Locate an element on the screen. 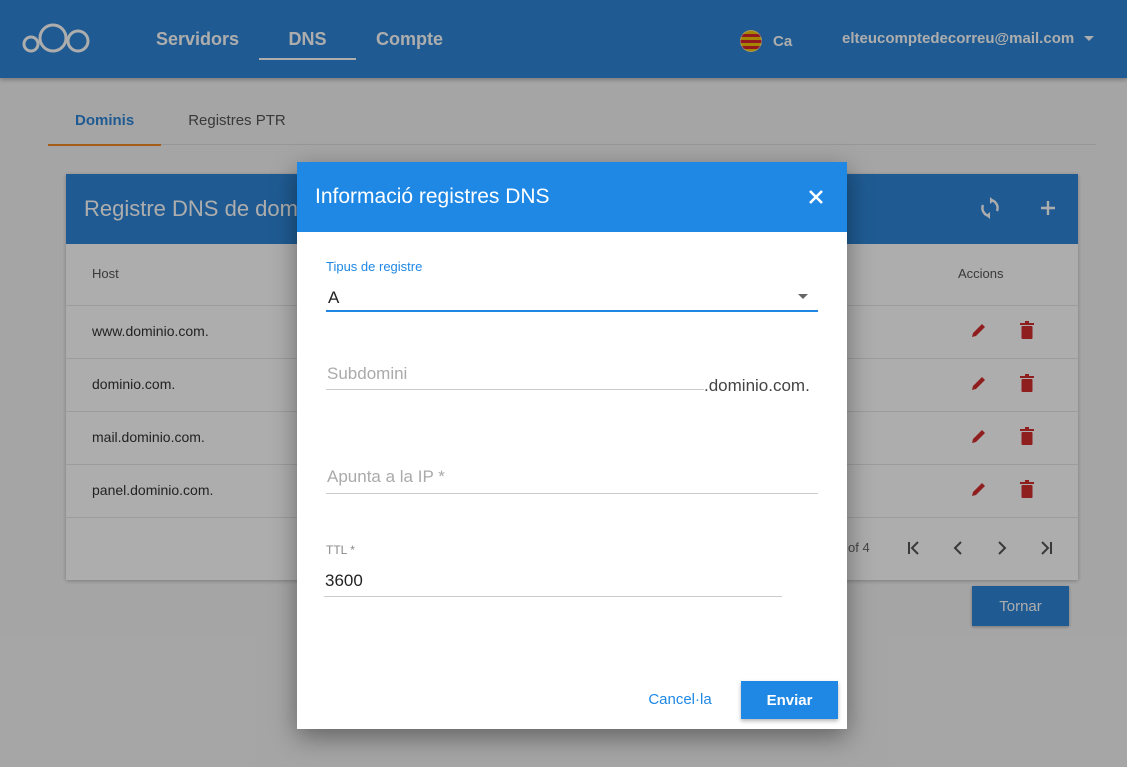 Image resolution: width=1127 pixels, height=767 pixels. subdomain-suffix: .dominio.com. is located at coordinates (757, 385).